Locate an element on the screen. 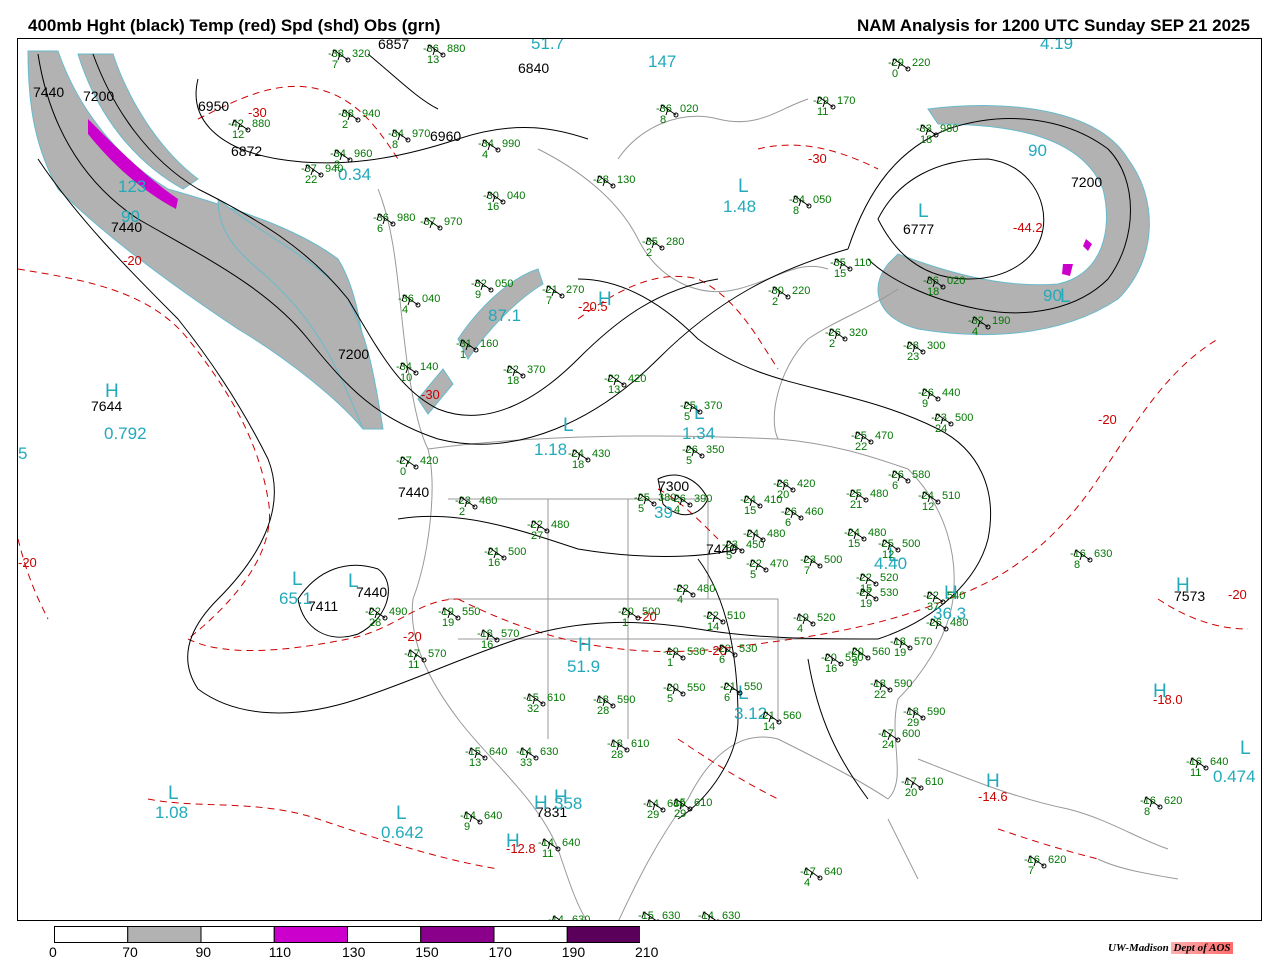  obs-dewpoint-depression: 1 is located at coordinates (670, 663).